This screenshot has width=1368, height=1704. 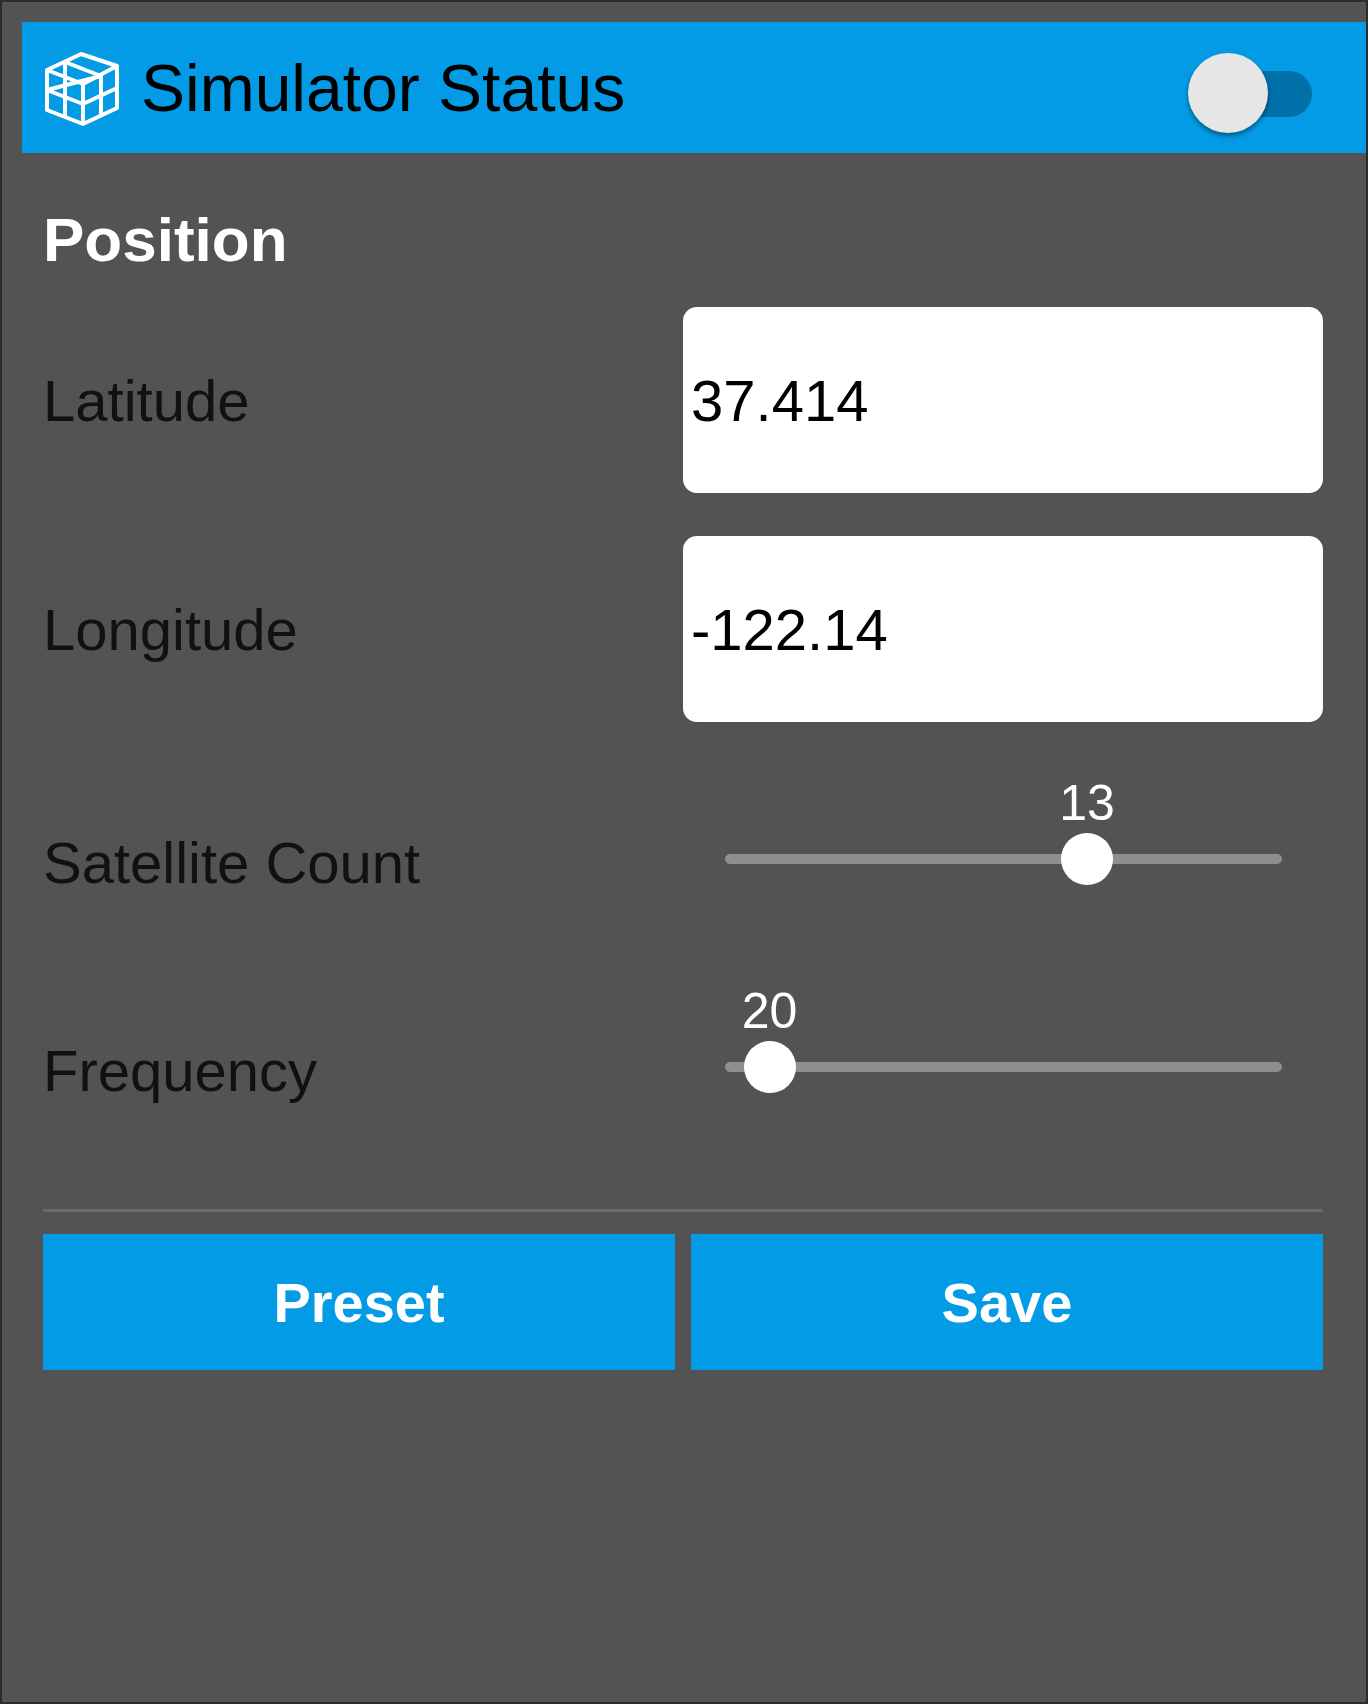 I want to click on slider-label: Frequency, so click(x=181, y=1070).